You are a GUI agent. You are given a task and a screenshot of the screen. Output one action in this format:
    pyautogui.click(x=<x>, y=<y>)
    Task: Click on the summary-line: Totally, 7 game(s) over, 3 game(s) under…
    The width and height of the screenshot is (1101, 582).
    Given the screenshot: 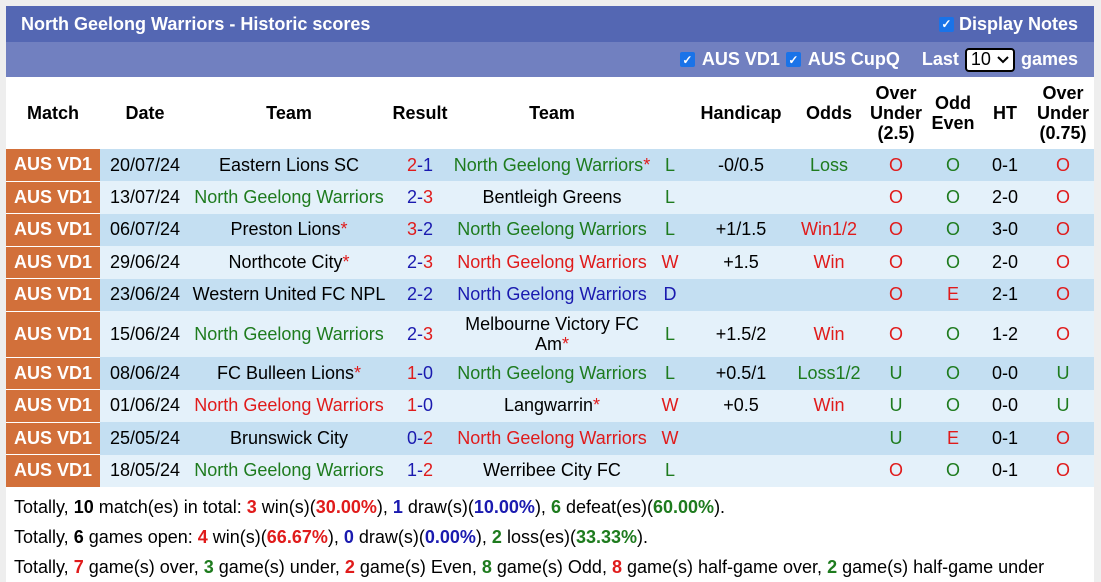 What is the action you would take?
    pyautogui.click(x=554, y=567)
    